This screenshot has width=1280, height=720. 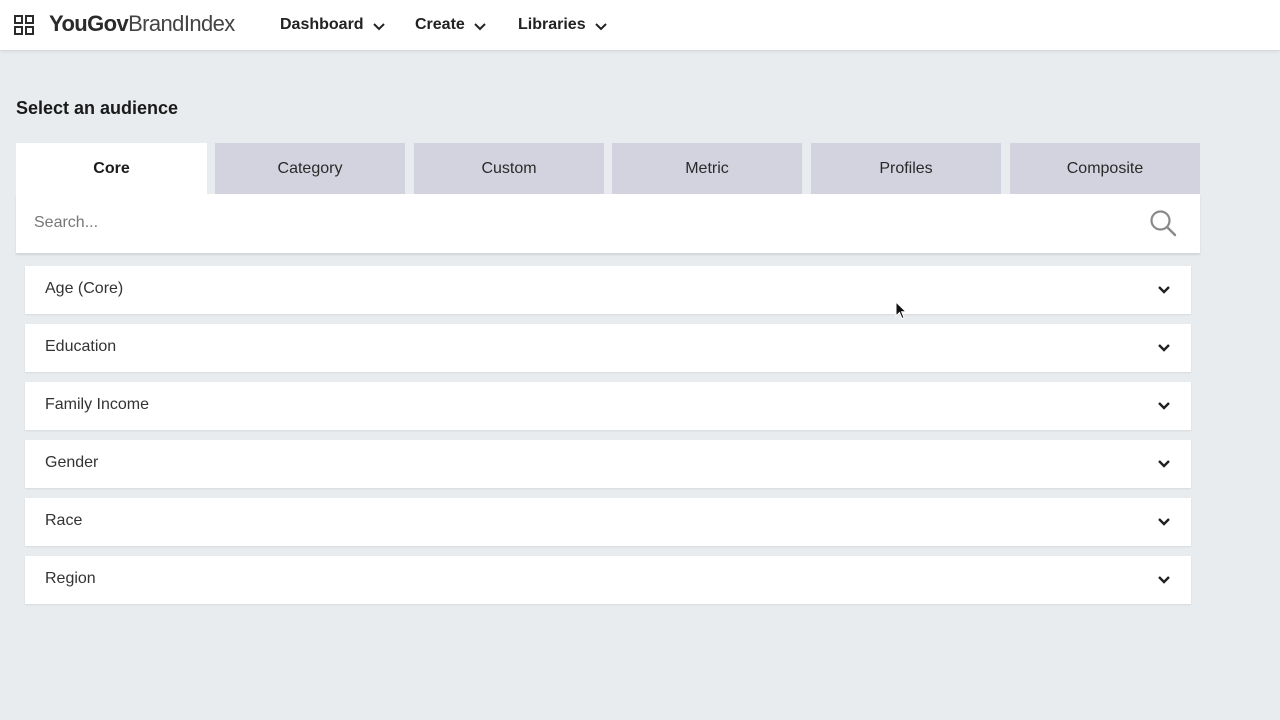 What do you see at coordinates (901, 310) in the screenshot?
I see `mouse-cursor-icon` at bounding box center [901, 310].